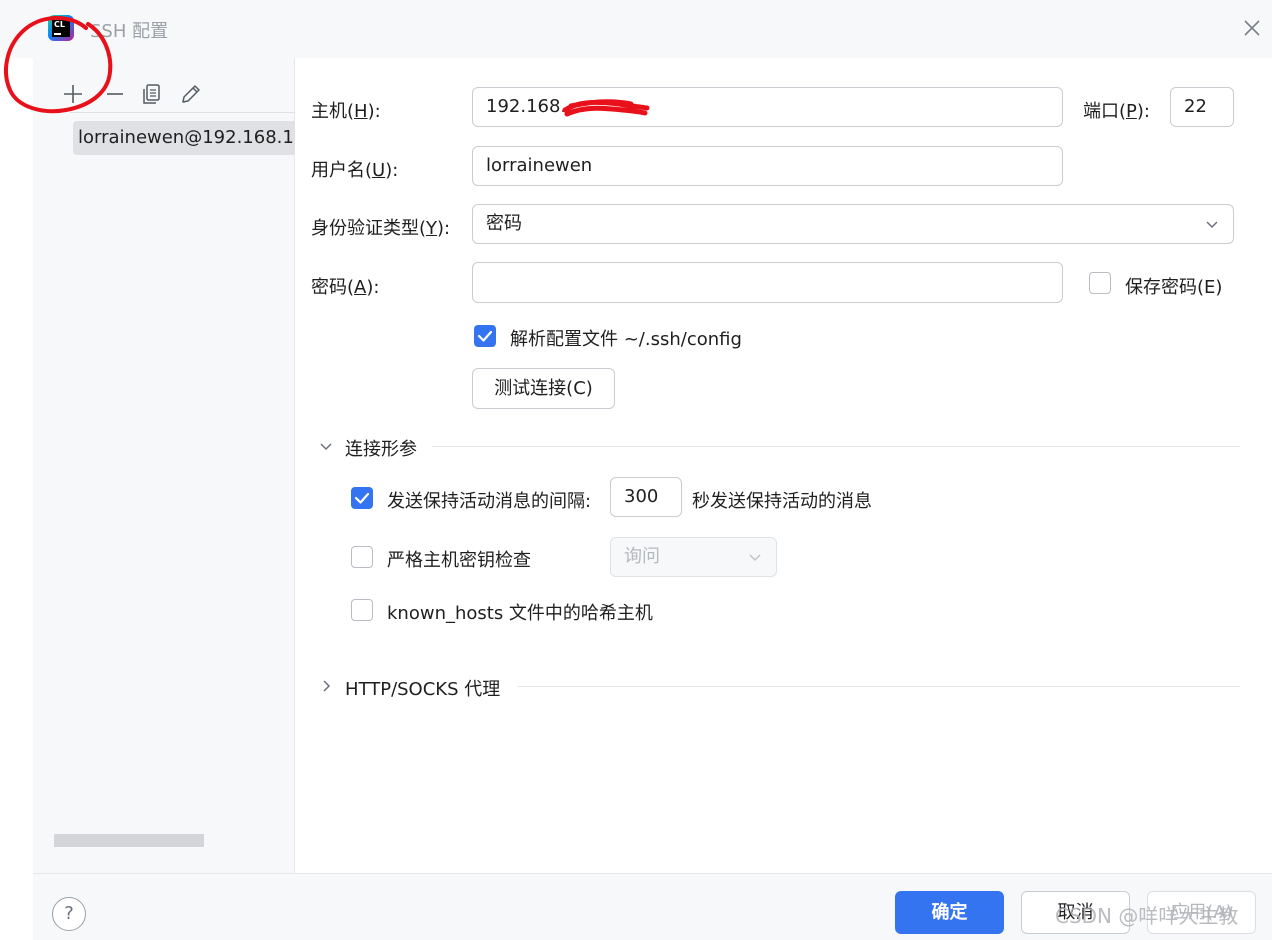 Image resolution: width=1272 pixels, height=940 pixels. I want to click on strict-host-key-value: 询问, so click(642, 556).